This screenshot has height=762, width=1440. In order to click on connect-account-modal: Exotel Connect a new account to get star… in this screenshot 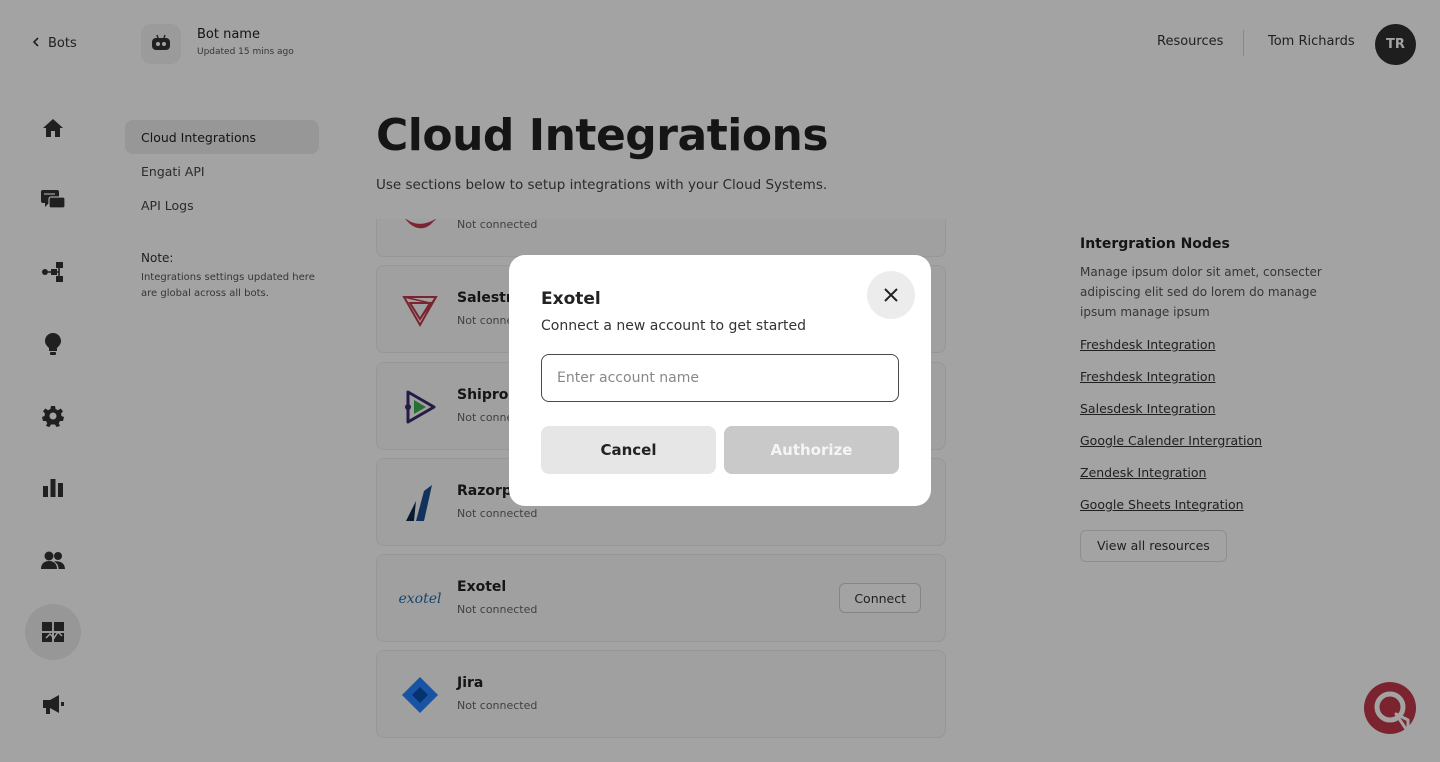, I will do `click(720, 380)`.